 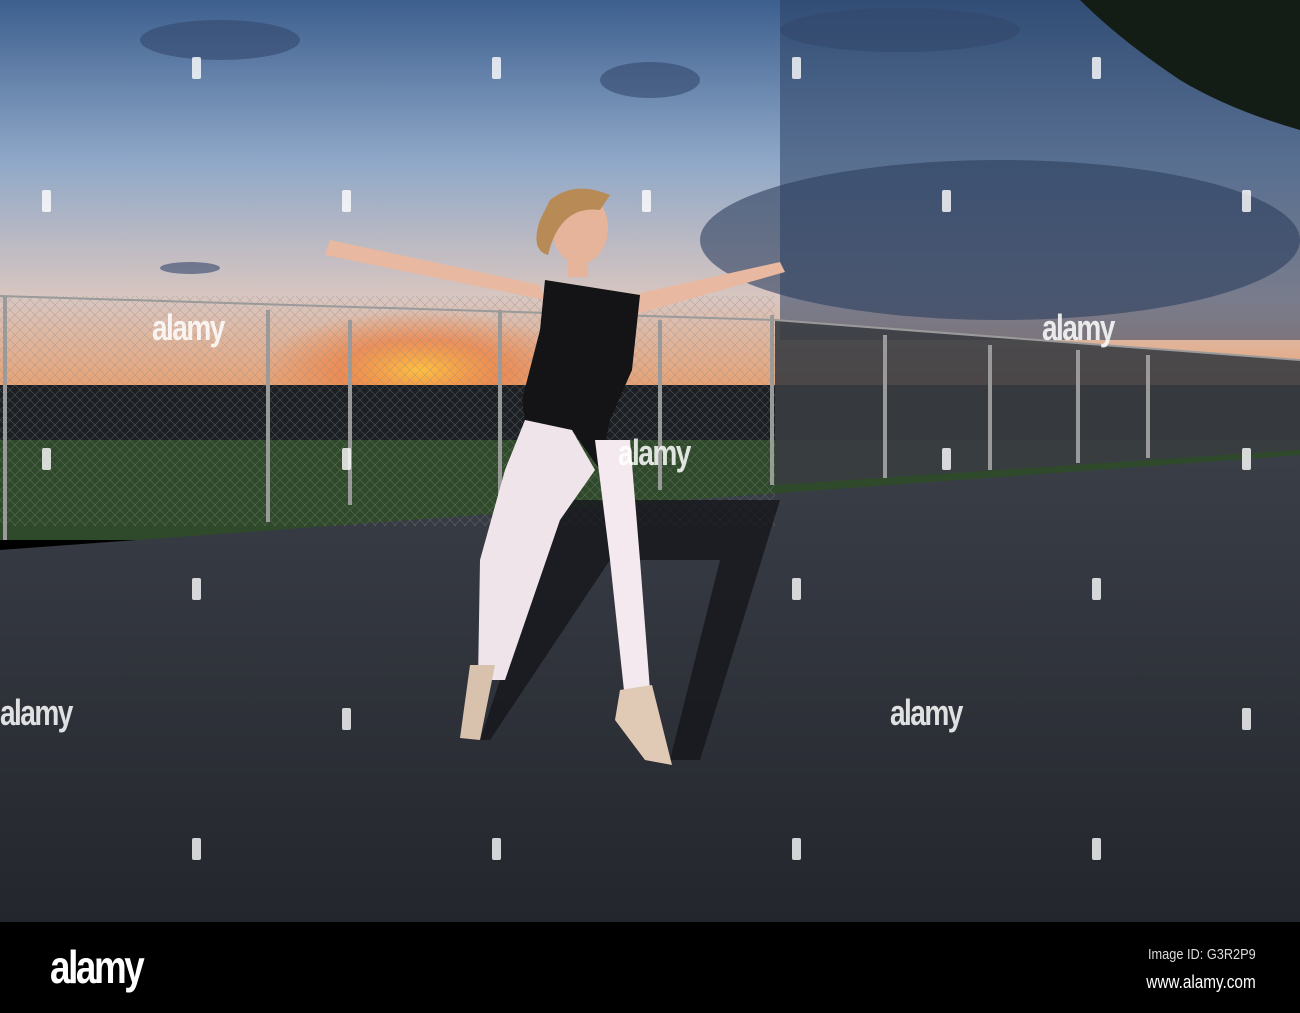 What do you see at coordinates (650, 967) in the screenshot?
I see `footer-bar: alamy Image ID: G3R2P9 www.alamy.com` at bounding box center [650, 967].